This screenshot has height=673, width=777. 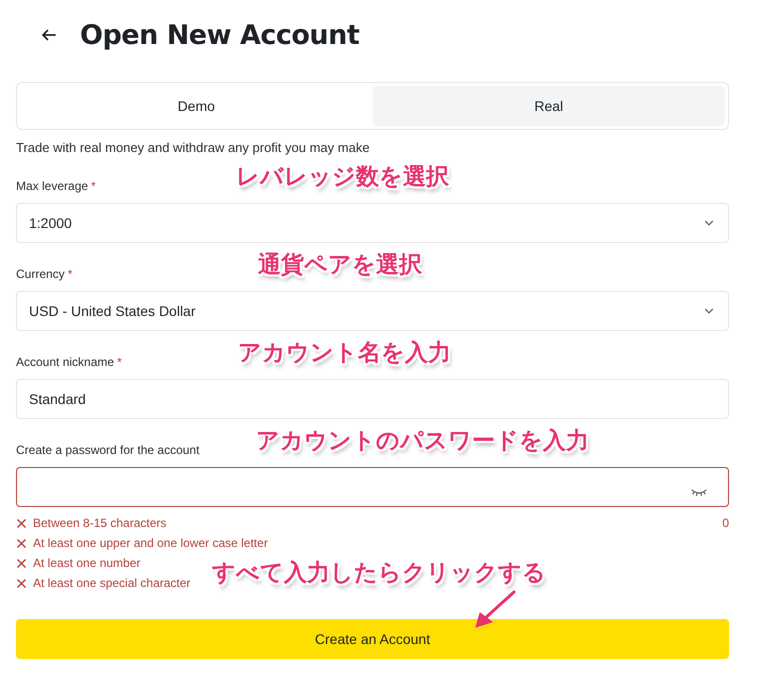 What do you see at coordinates (372, 399) in the screenshot?
I see `input-field: Standard` at bounding box center [372, 399].